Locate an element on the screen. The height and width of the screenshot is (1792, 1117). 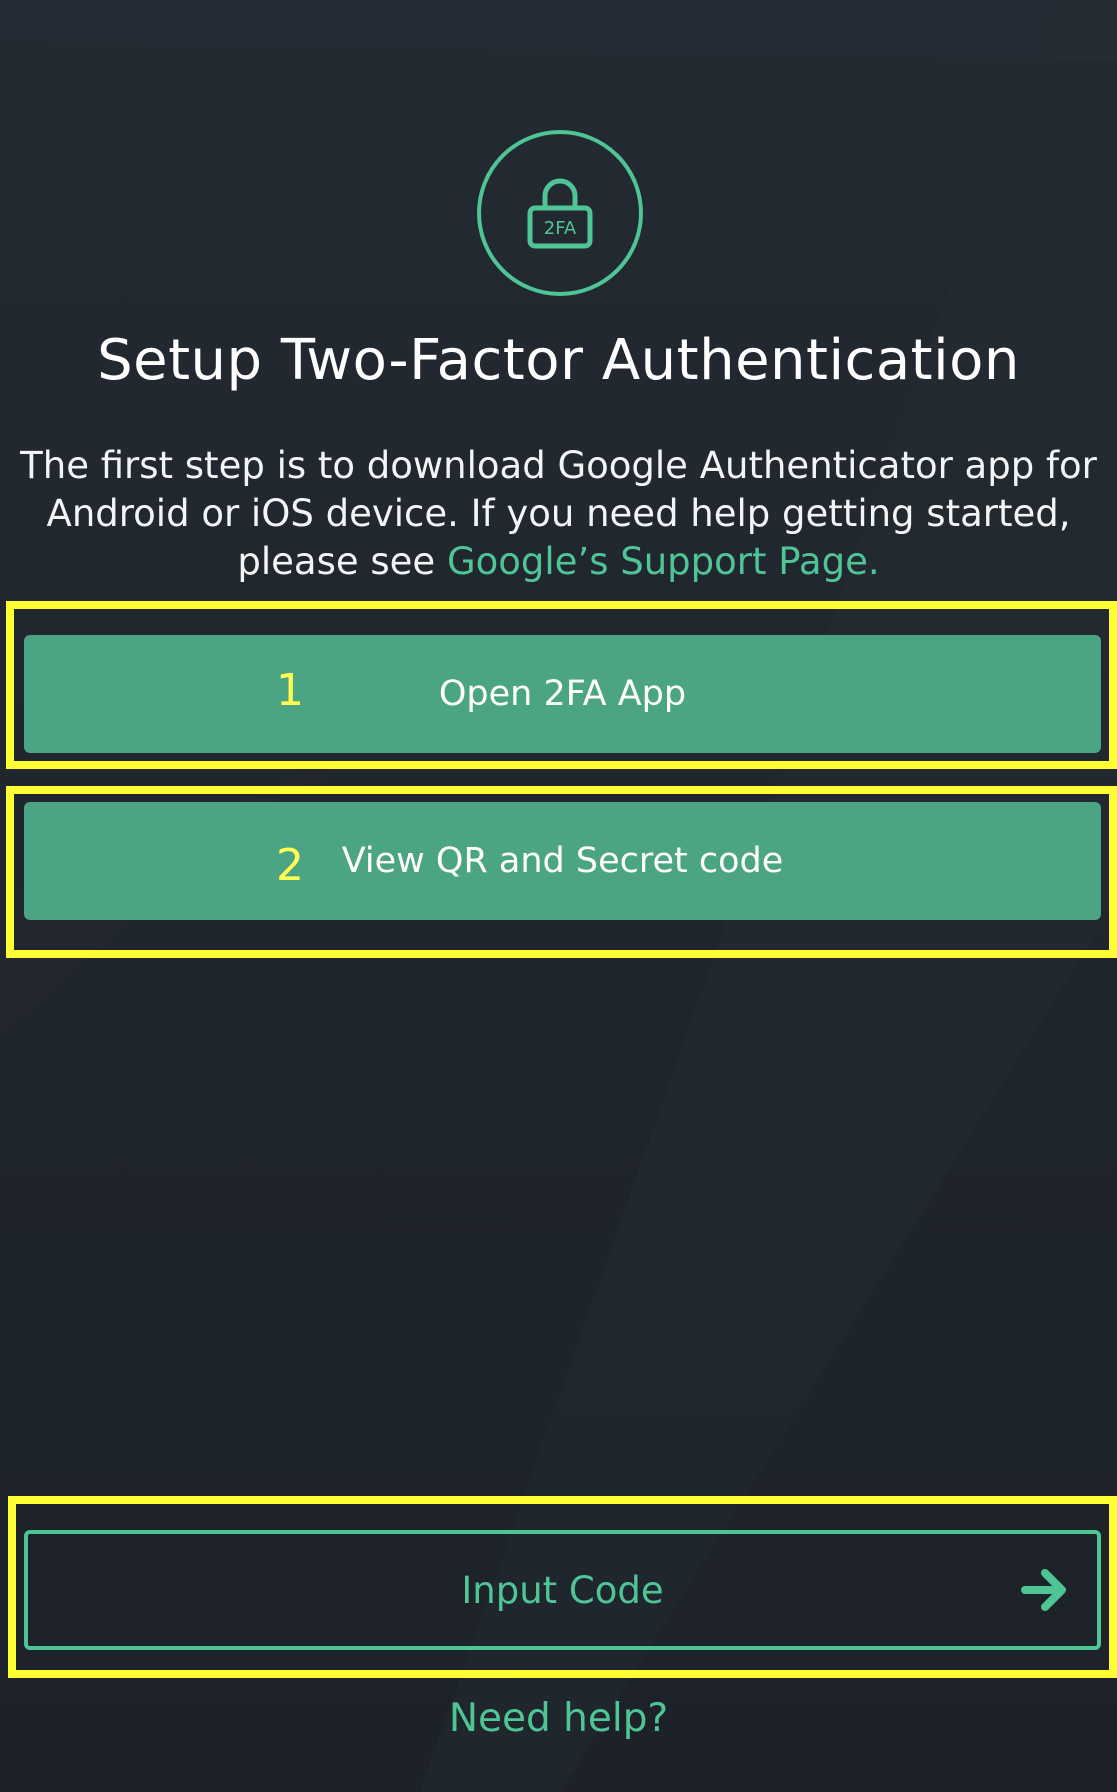
lock-icon-label: 2FA is located at coordinates (560, 228).